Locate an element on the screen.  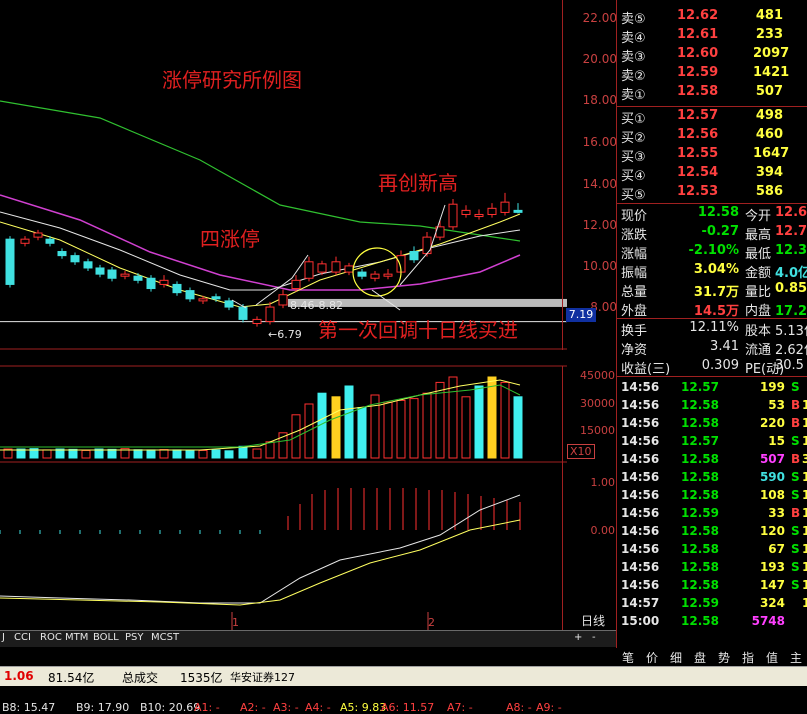
buy-order-row: 买① 12.57 498 is located at coordinates (712, 117).